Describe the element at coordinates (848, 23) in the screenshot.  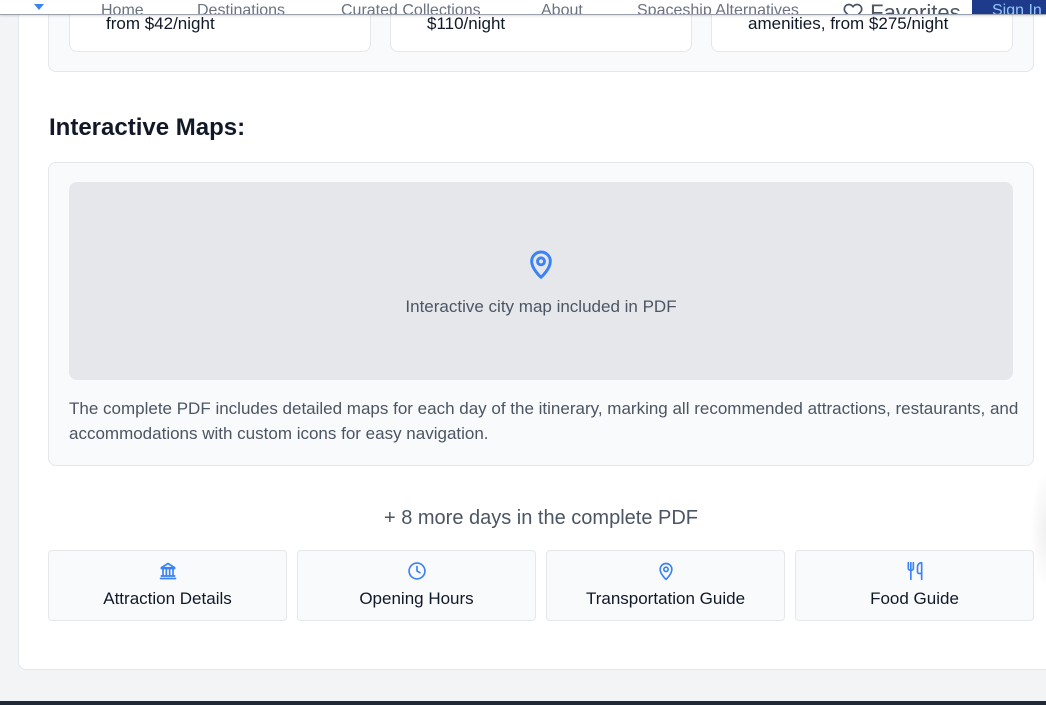
I see `accommodation-price: amenities, from $275/night` at that location.